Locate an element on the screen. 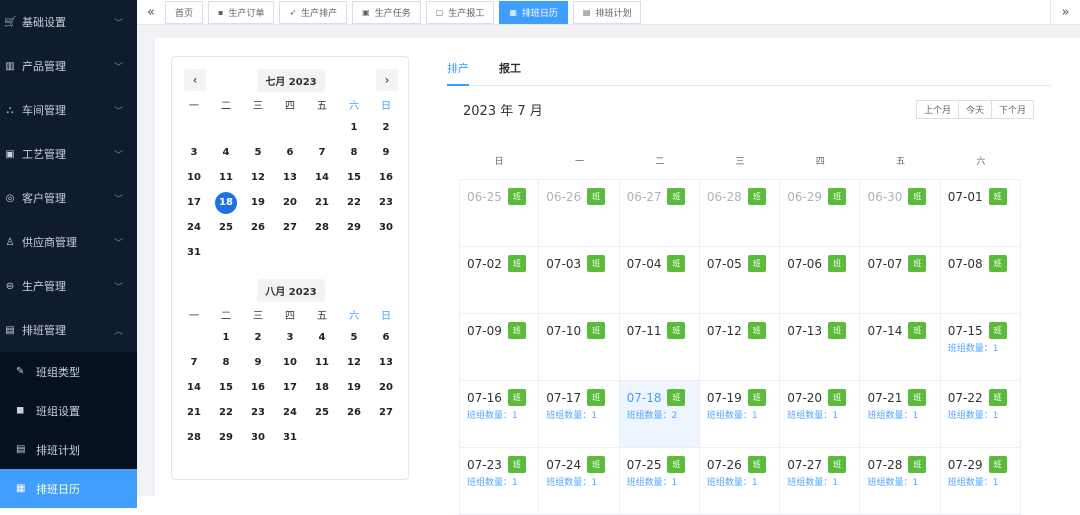 Image resolution: width=1080 pixels, height=515 pixels. calendar-day-cell: 07-25 班班组数量：1 is located at coordinates (659, 481).